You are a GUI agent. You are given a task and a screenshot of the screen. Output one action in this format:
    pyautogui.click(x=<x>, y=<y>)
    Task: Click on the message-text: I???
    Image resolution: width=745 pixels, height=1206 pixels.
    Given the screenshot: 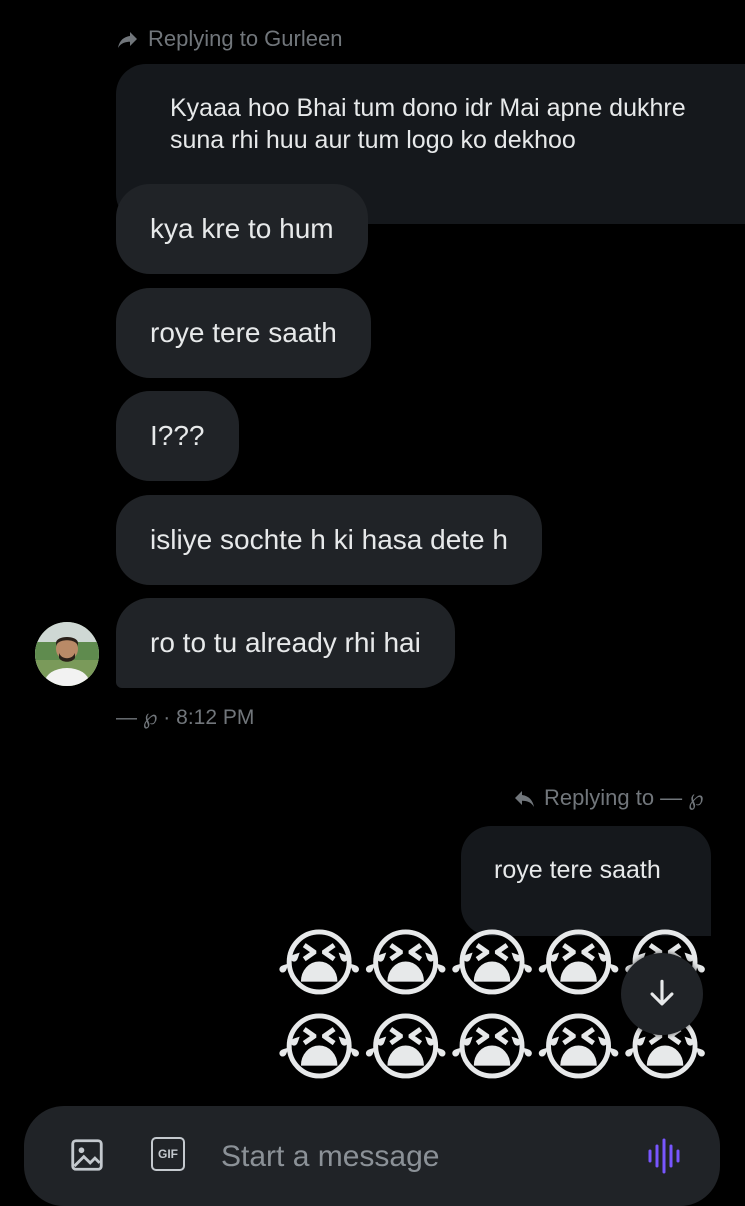 What is the action you would take?
    pyautogui.click(x=177, y=435)
    